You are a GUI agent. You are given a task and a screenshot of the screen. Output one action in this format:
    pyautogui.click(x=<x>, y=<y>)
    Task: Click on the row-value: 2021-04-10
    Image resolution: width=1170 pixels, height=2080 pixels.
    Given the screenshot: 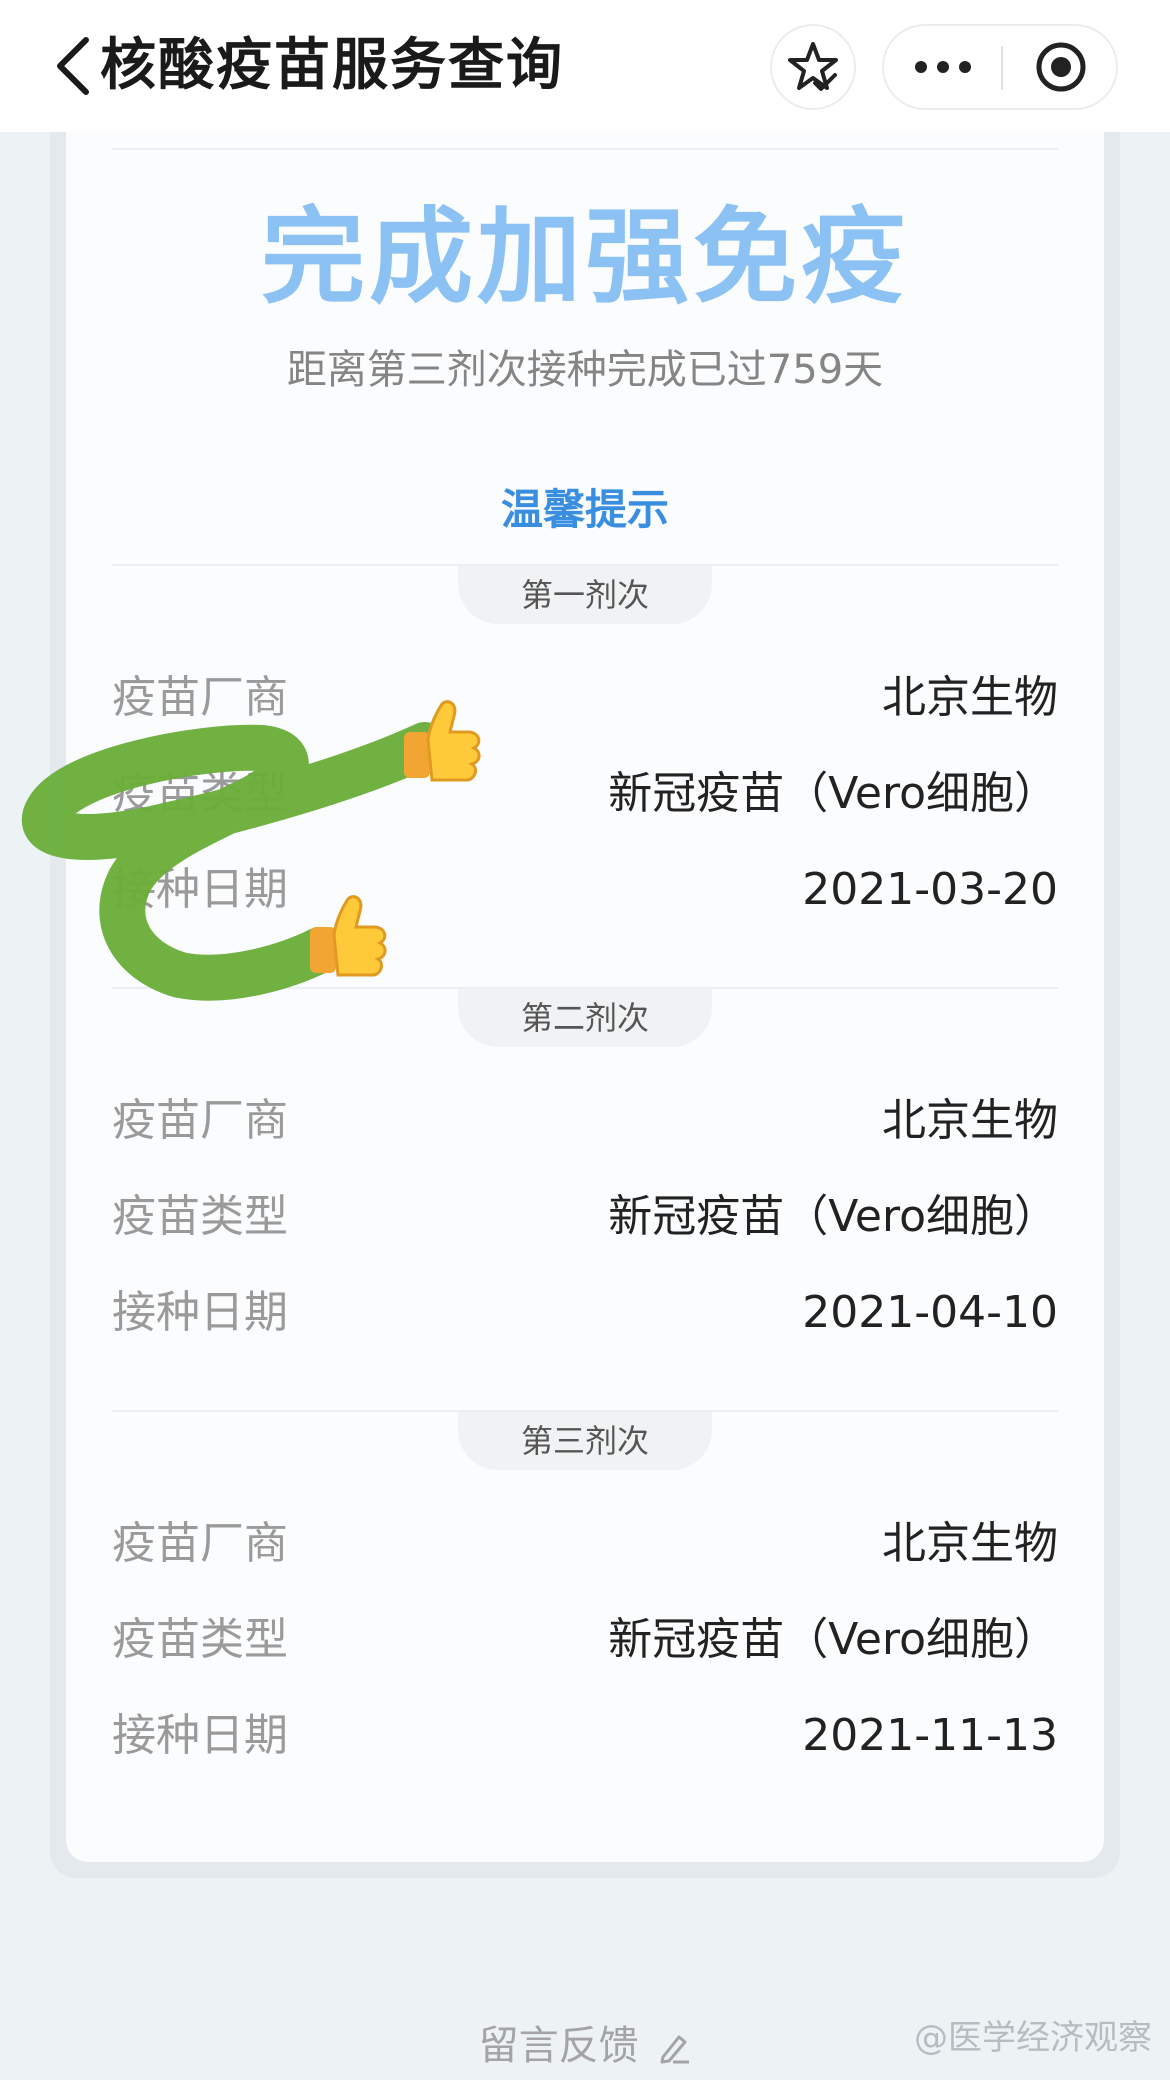 What is the action you would take?
    pyautogui.click(x=930, y=1312)
    